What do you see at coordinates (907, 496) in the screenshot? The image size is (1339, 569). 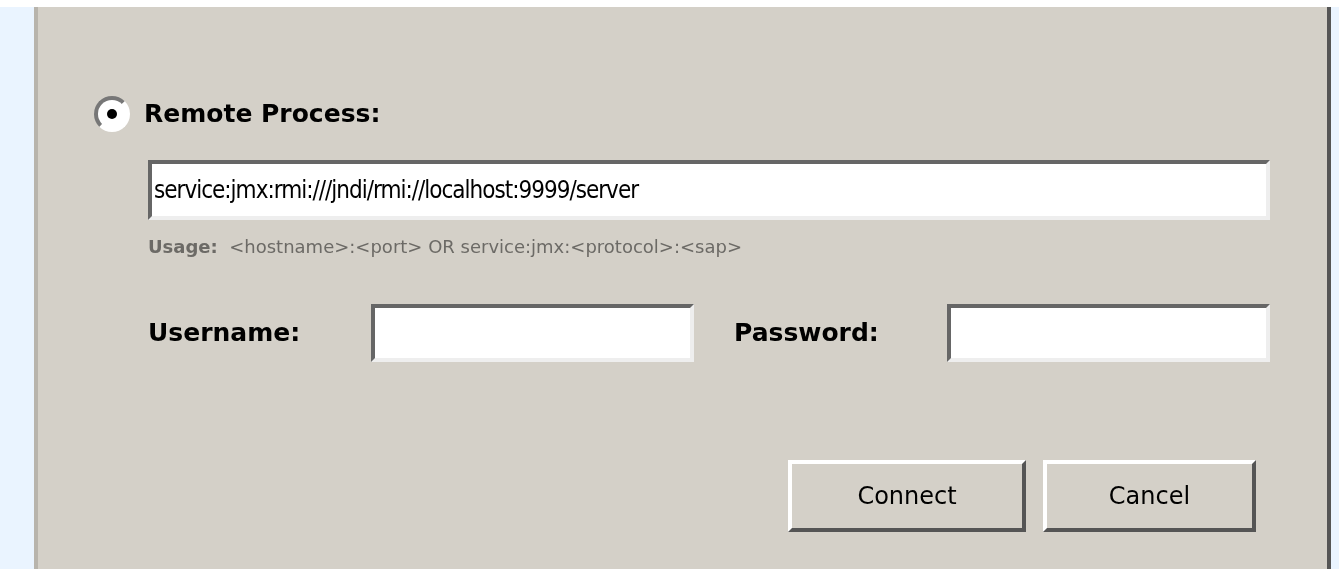 I see `dialog-button: Connect` at bounding box center [907, 496].